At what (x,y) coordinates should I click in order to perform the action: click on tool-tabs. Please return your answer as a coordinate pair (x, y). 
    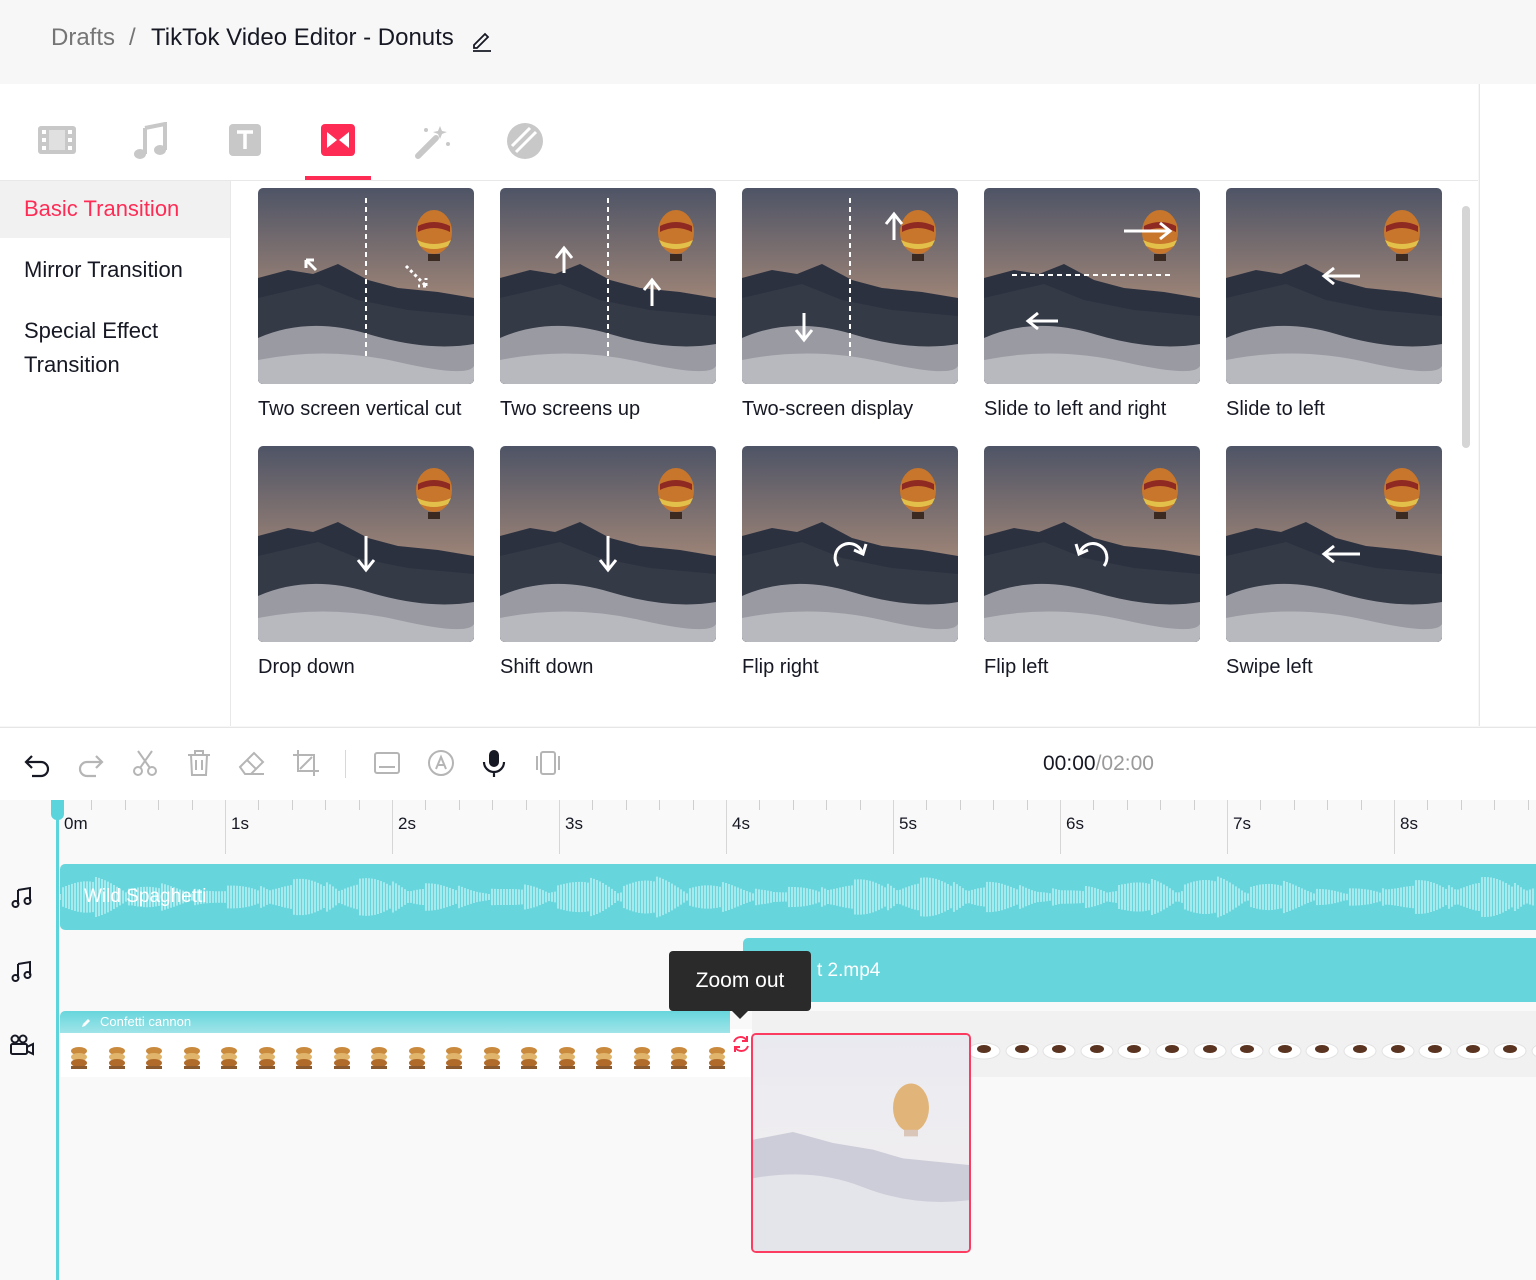
    Looking at the image, I should click on (739, 132).